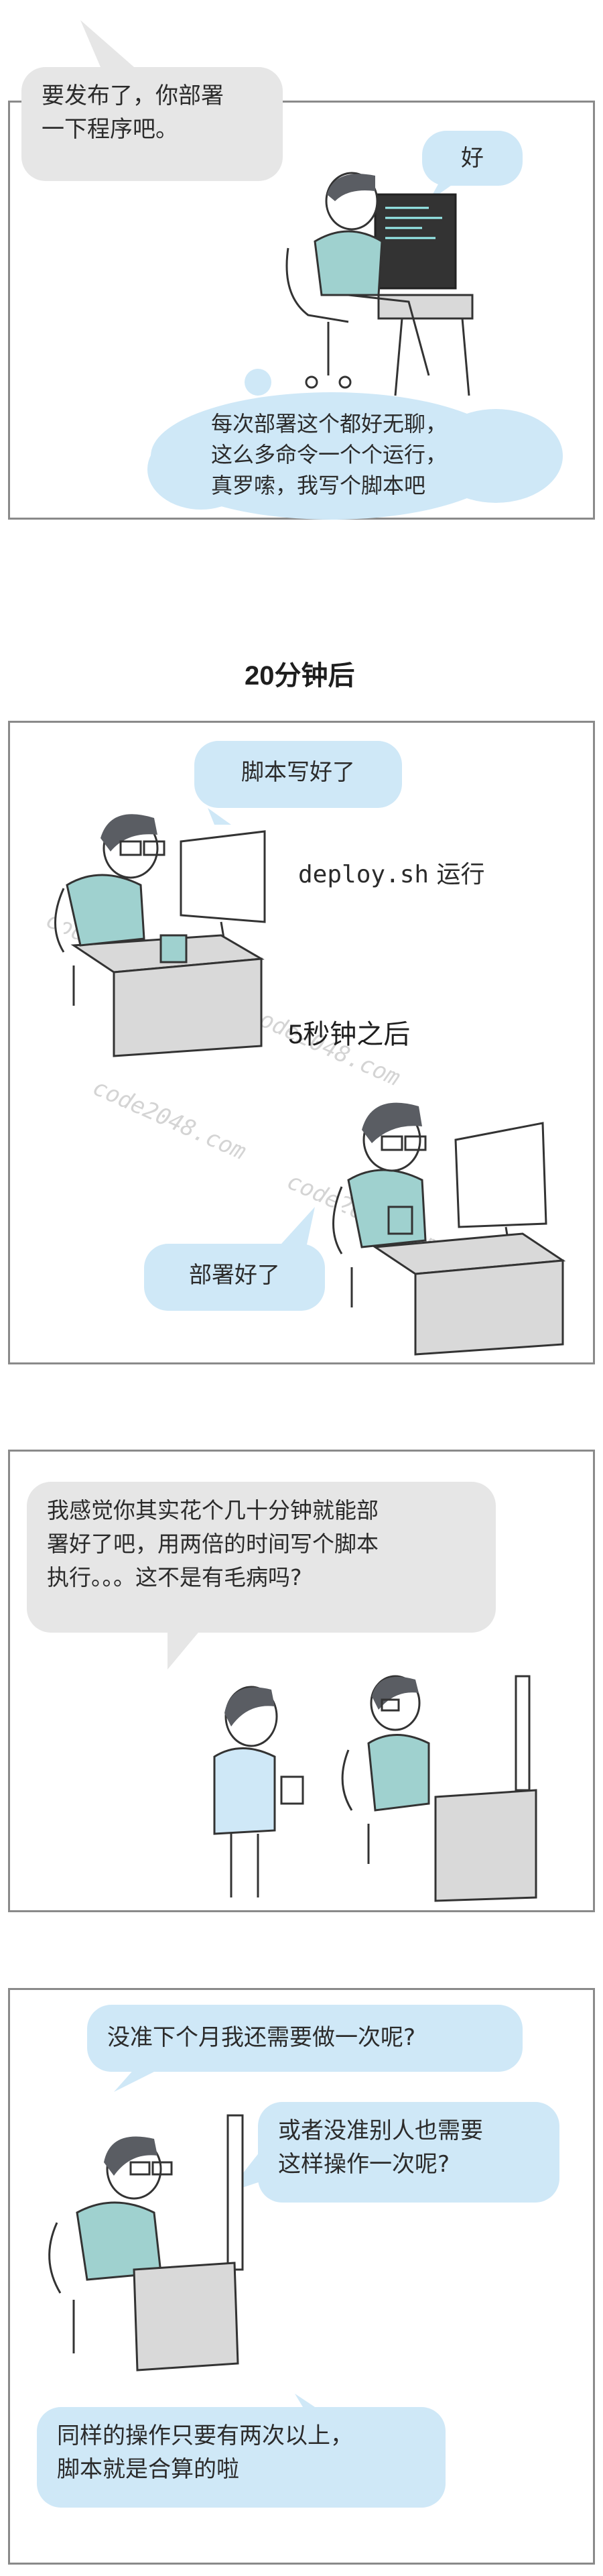 The height and width of the screenshot is (2576, 603). What do you see at coordinates (242, 2457) in the screenshot?
I see `bubble-conclusion: 同样的操作只要有两次以上， 脚本就是合算的啦` at bounding box center [242, 2457].